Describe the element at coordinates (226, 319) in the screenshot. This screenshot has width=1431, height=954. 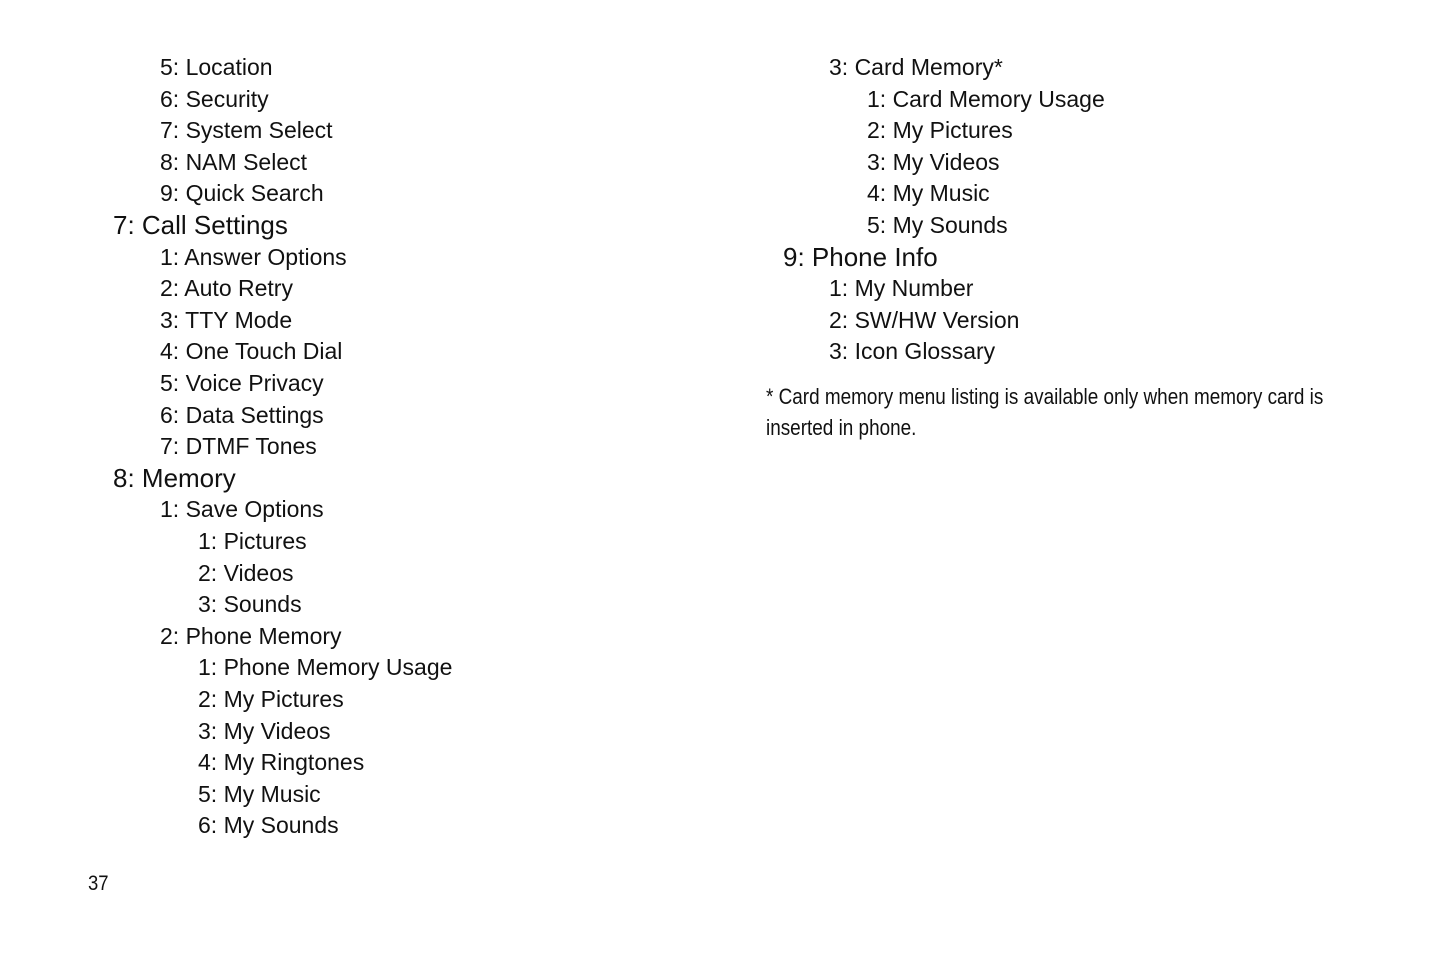
I see `menu-item: 3: TTY Mode` at that location.